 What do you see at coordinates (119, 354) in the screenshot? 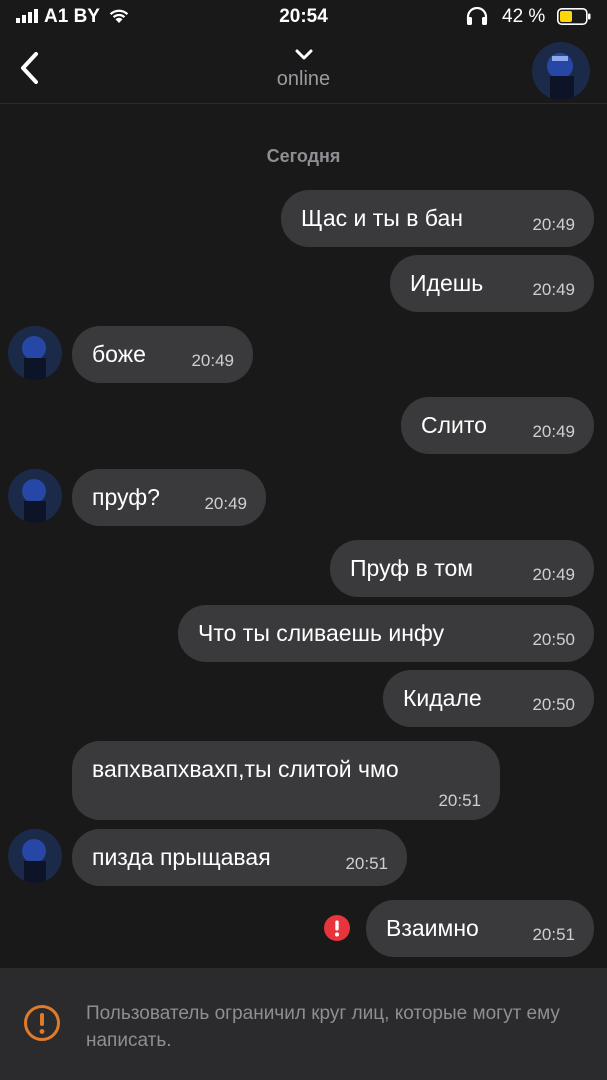
I see `message-text: боже` at bounding box center [119, 354].